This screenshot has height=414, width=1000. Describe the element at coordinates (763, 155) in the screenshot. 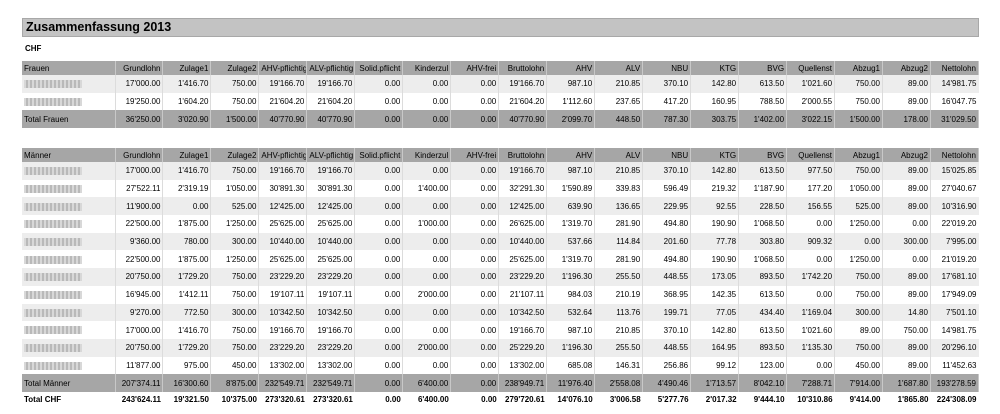

I see `column-header: BVG` at that location.